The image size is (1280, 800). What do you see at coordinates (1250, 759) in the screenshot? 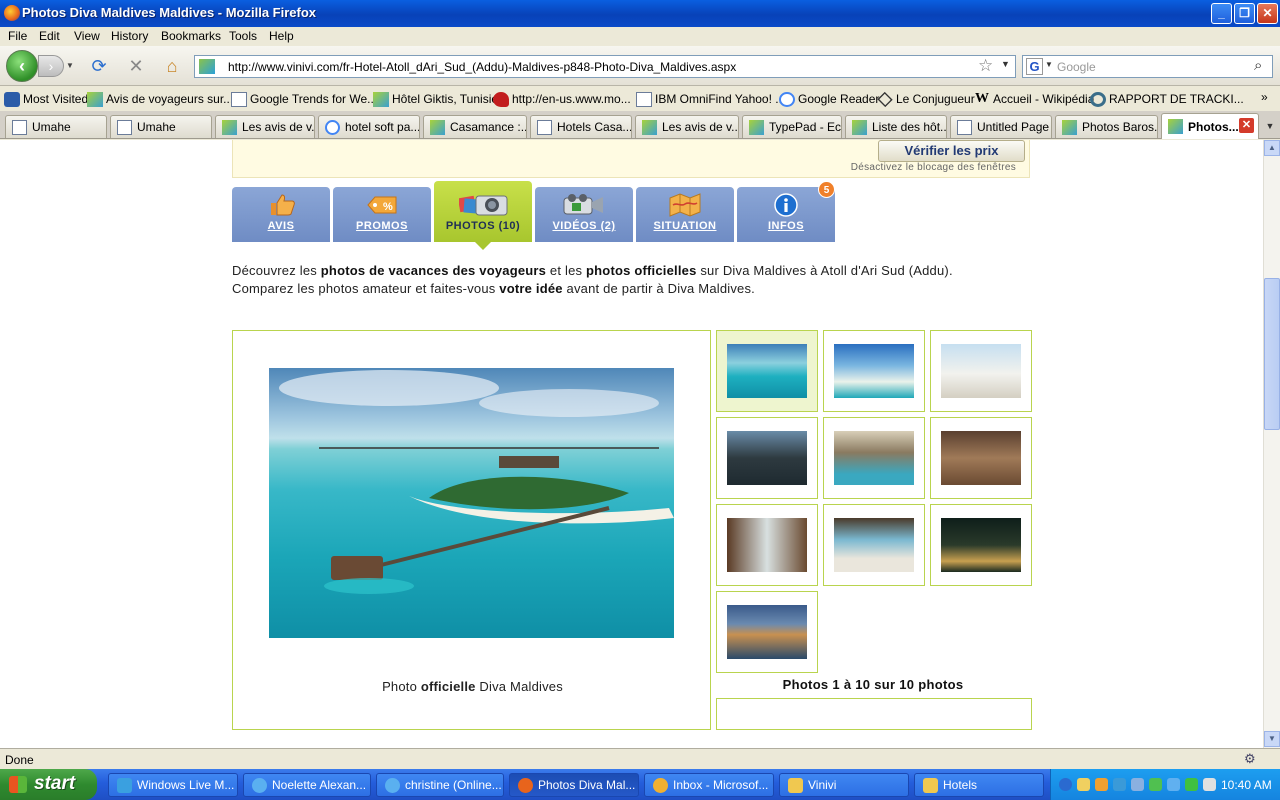
I see `status-gear-icon: ⚙` at bounding box center [1250, 759].